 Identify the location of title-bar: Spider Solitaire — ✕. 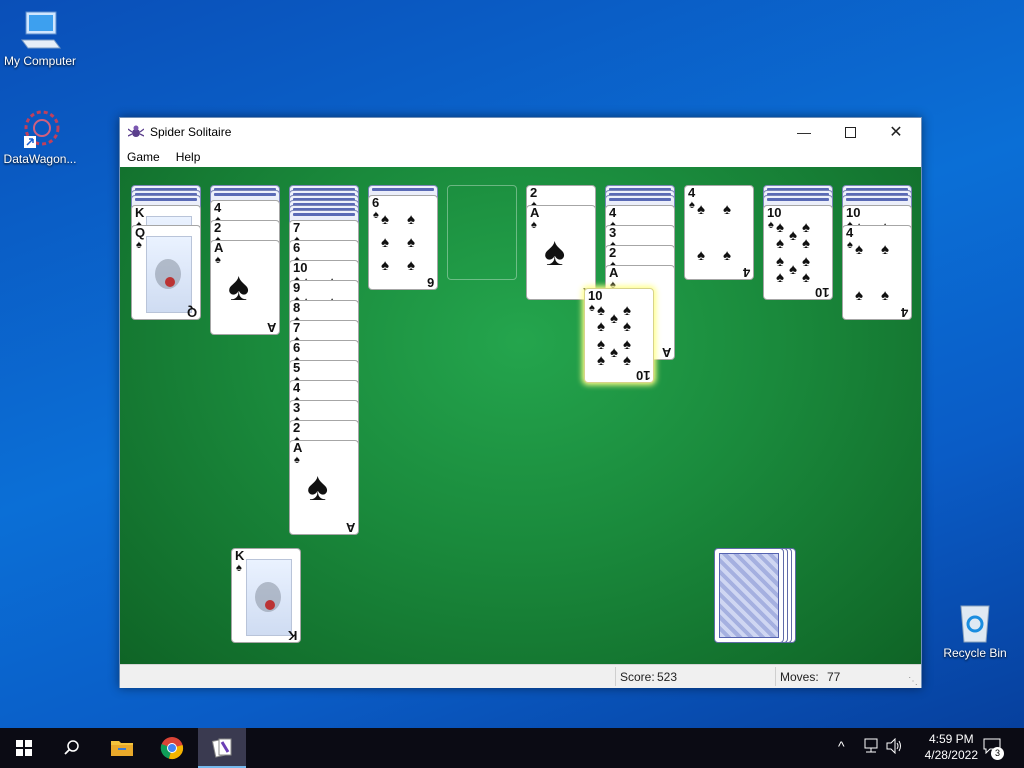
(520, 132).